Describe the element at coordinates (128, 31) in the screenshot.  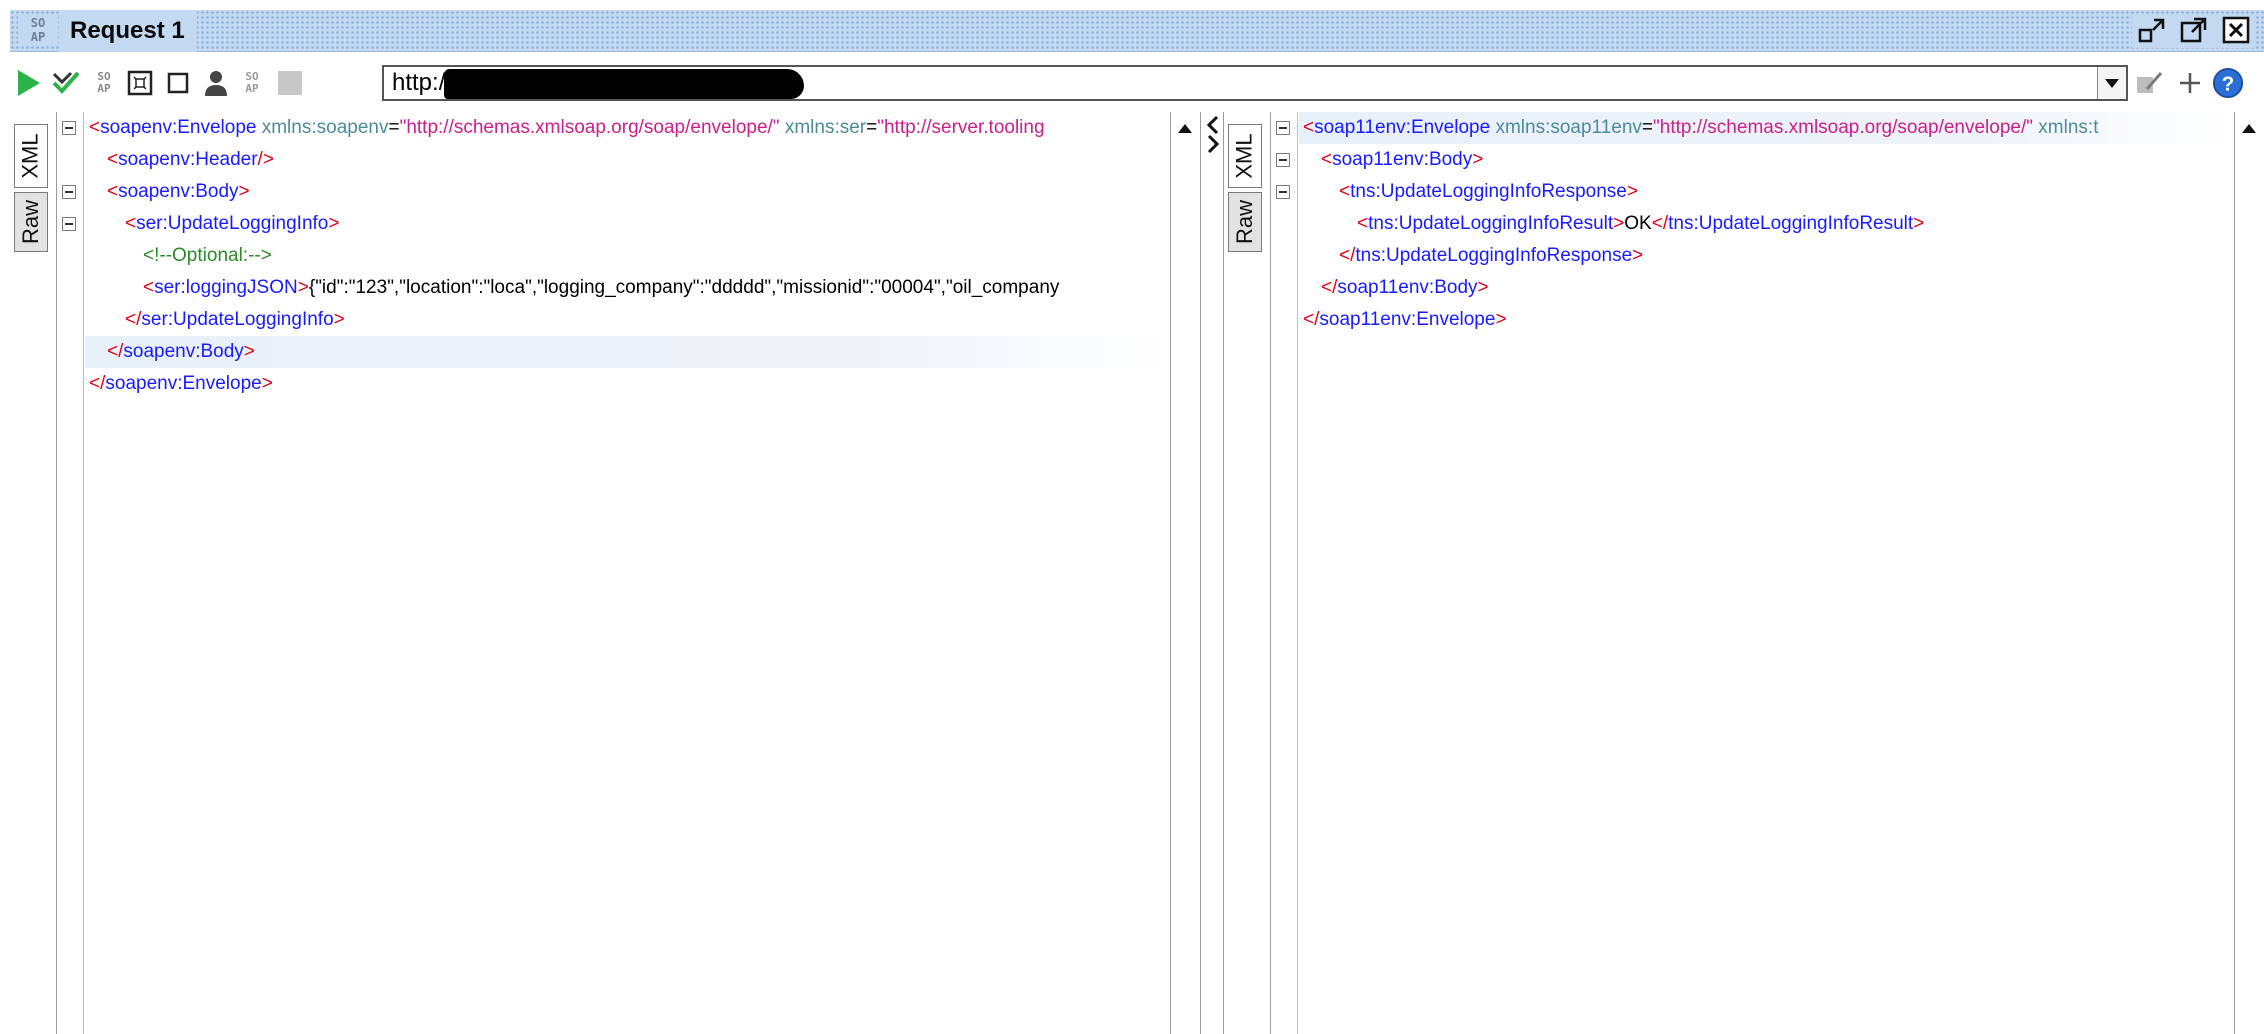
I see `request-title: Request 1` at that location.